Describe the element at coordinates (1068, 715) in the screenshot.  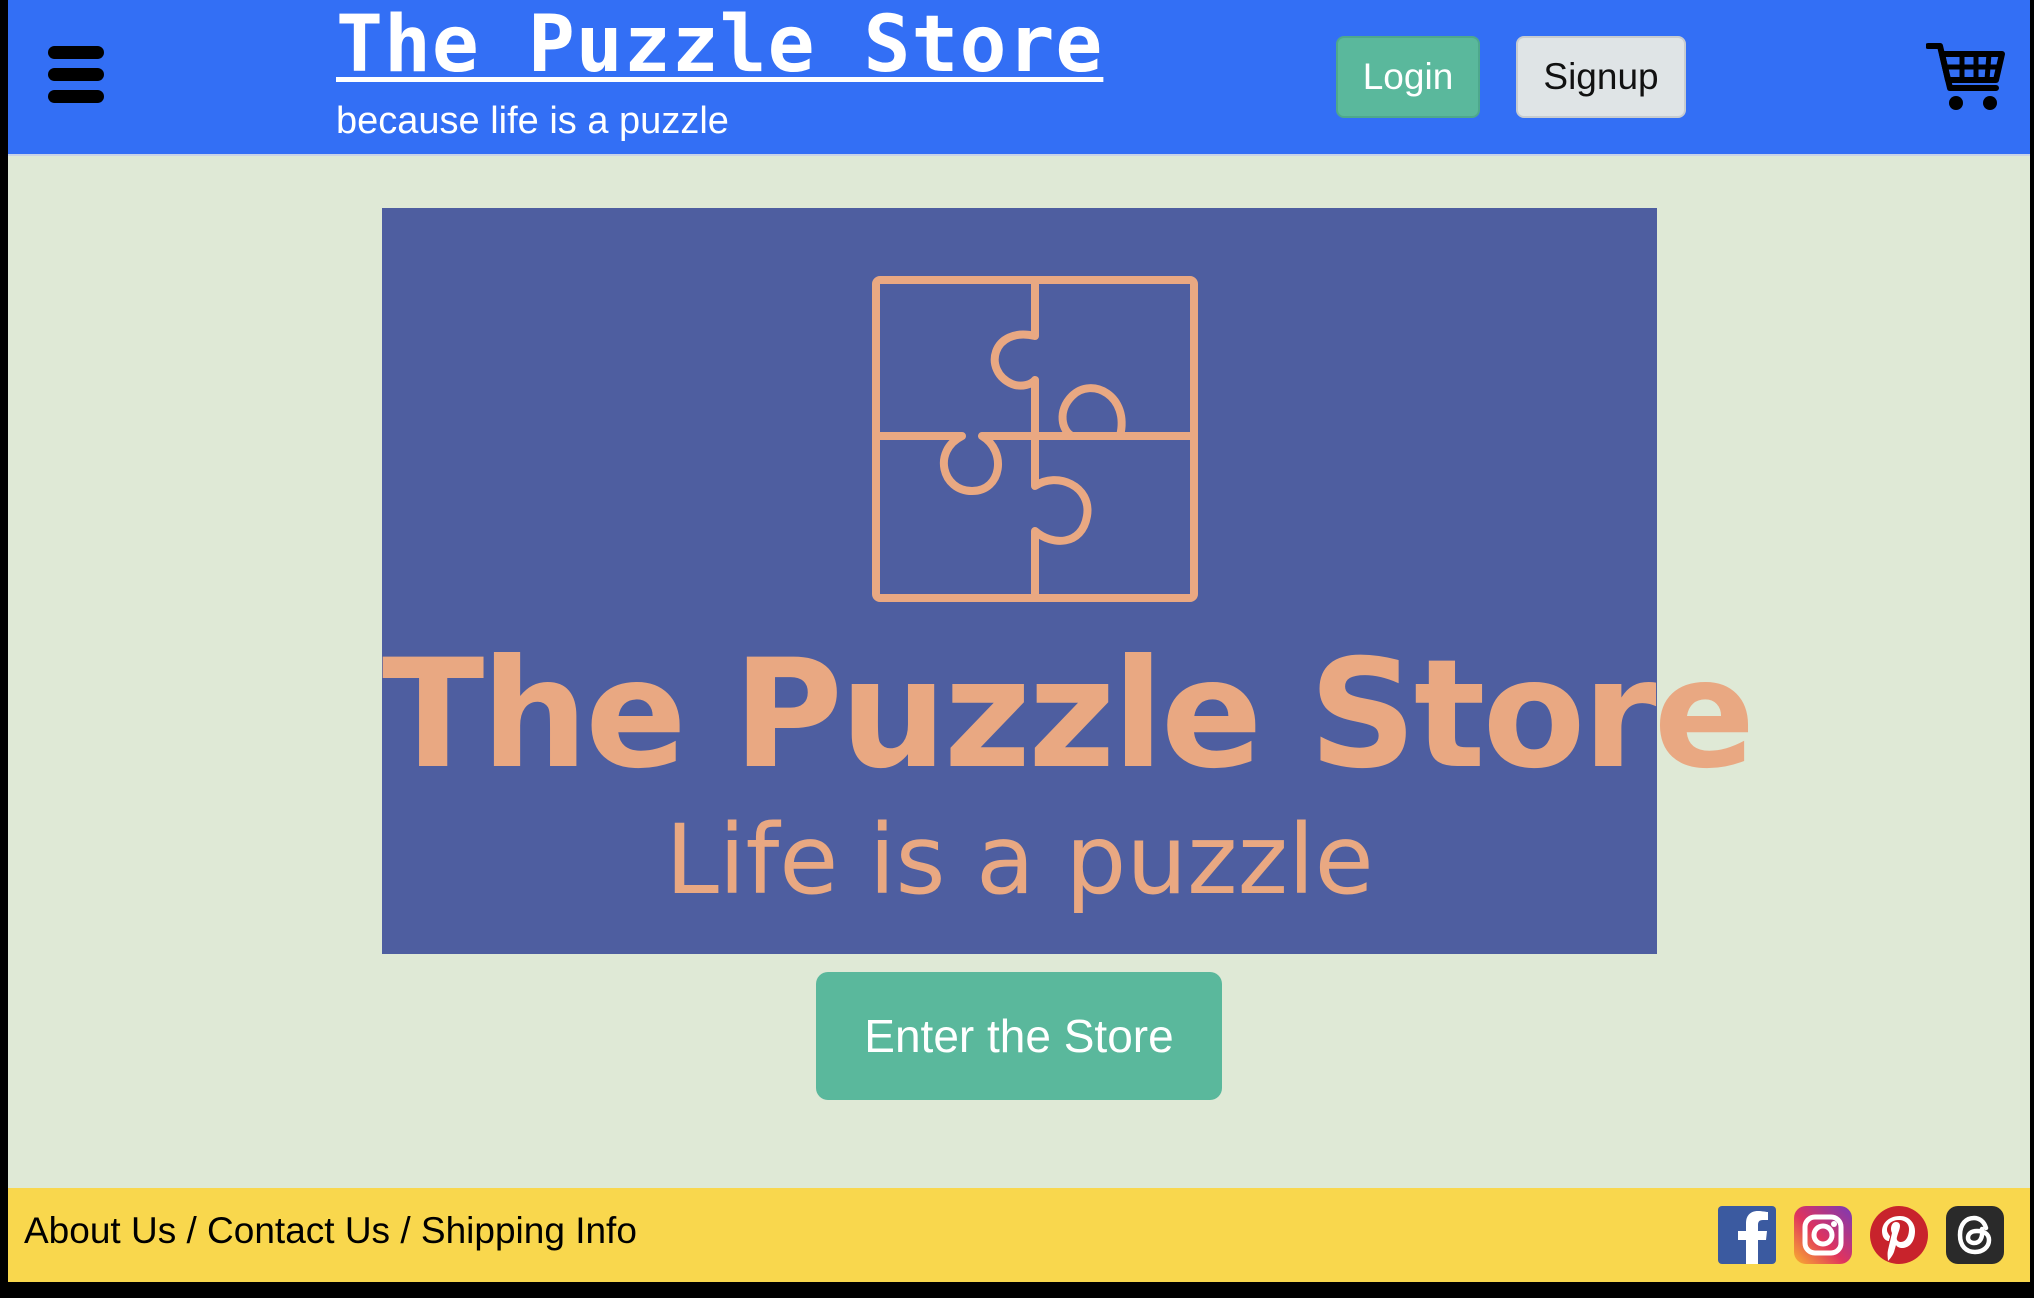
I see `hero-title: The Puzzle Store` at that location.